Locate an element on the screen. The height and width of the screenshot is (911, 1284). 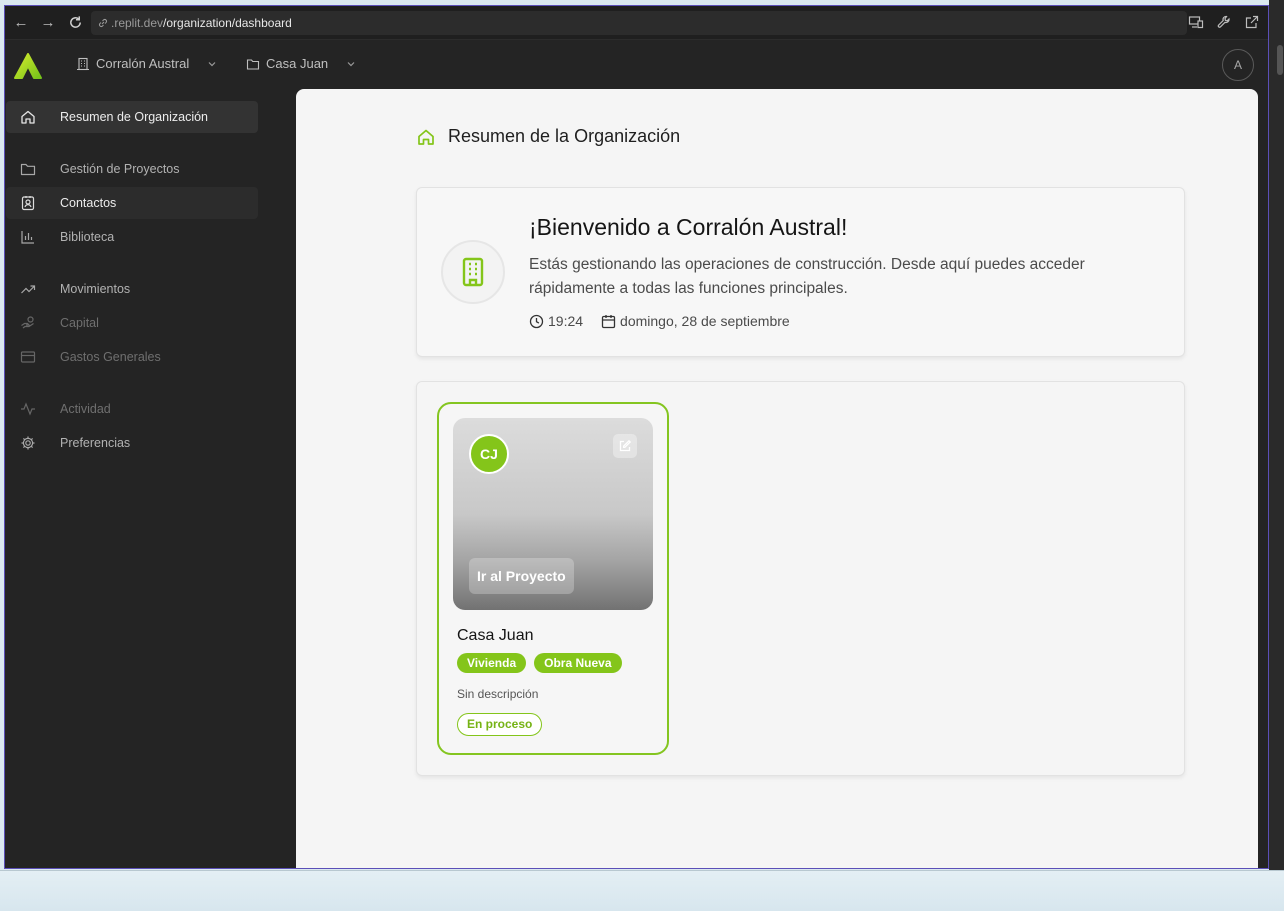
scrollbar is located at coordinates (1276, 435).